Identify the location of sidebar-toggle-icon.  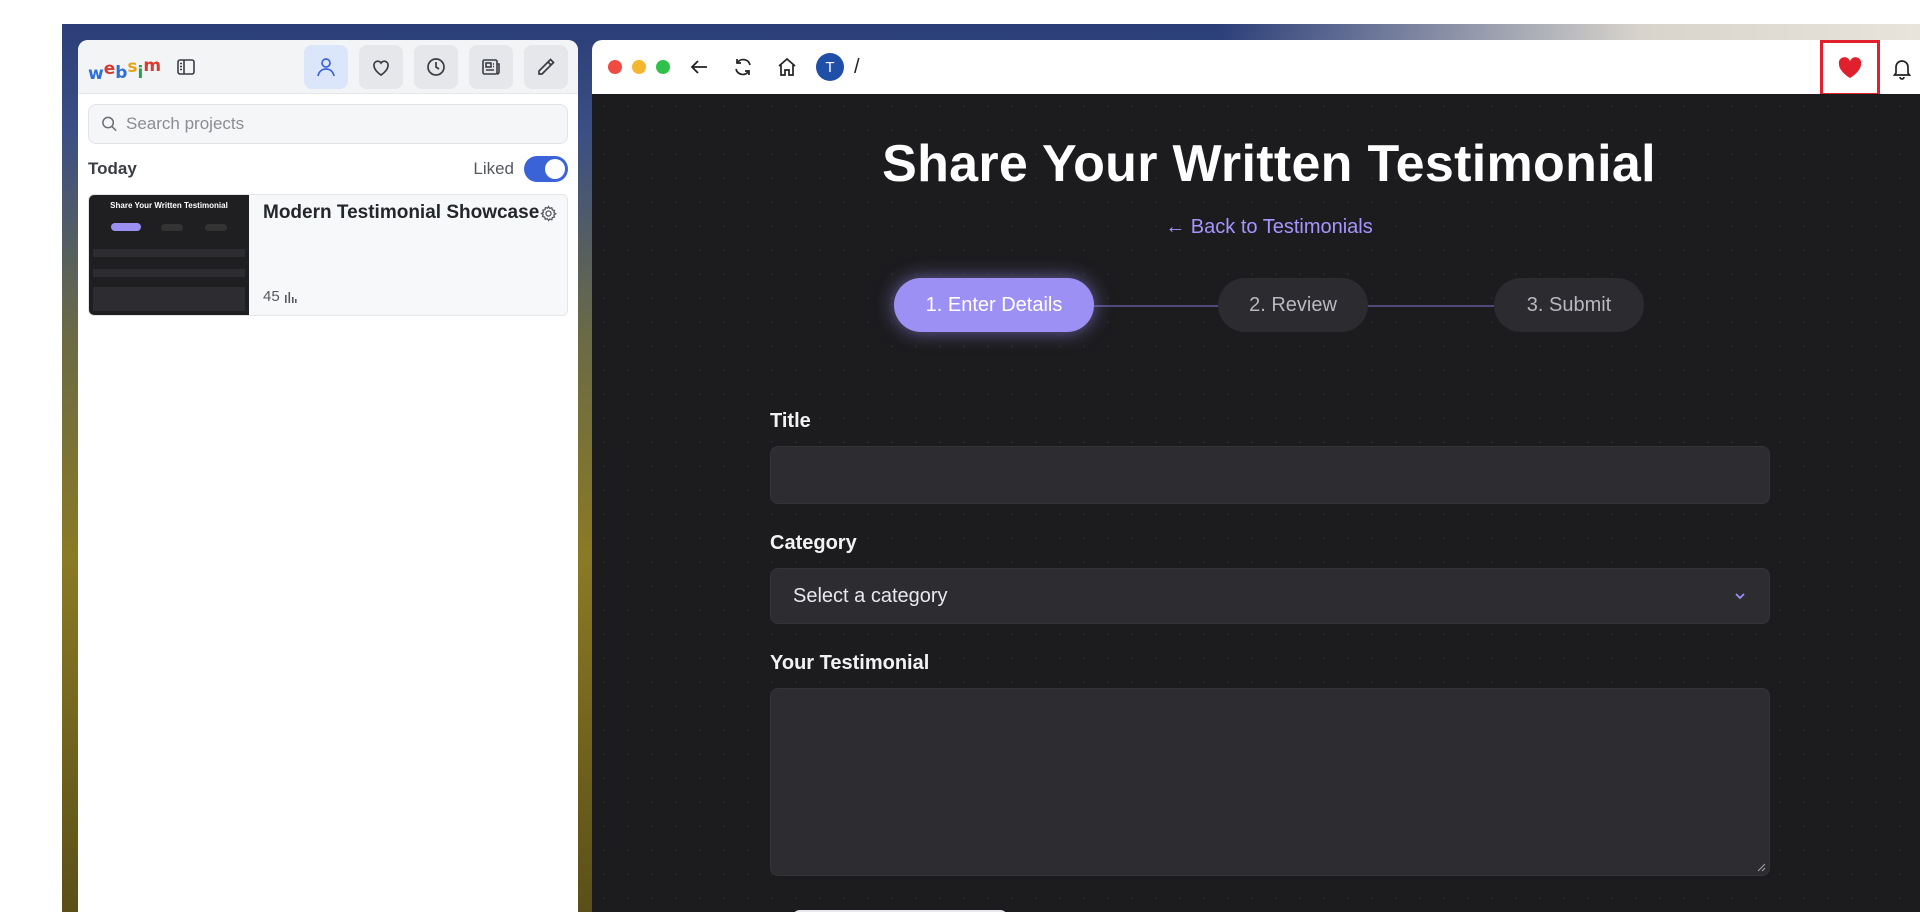
(186, 67).